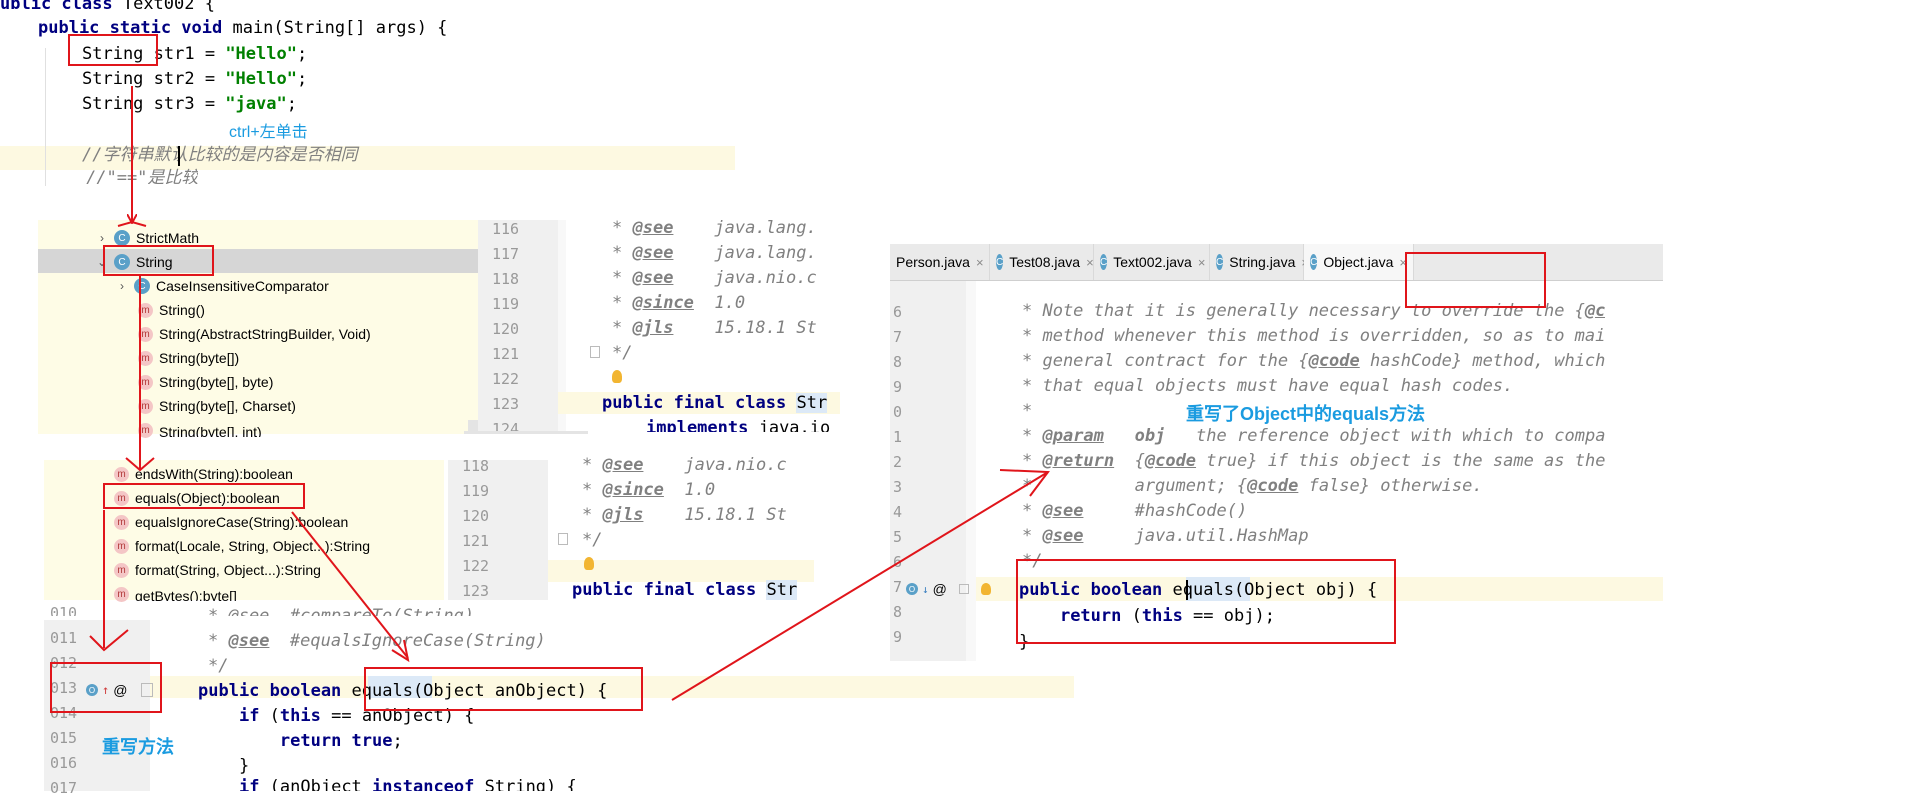  Describe the element at coordinates (860, 586) in the screenshot. I see `arrow-to-object-equals` at that location.